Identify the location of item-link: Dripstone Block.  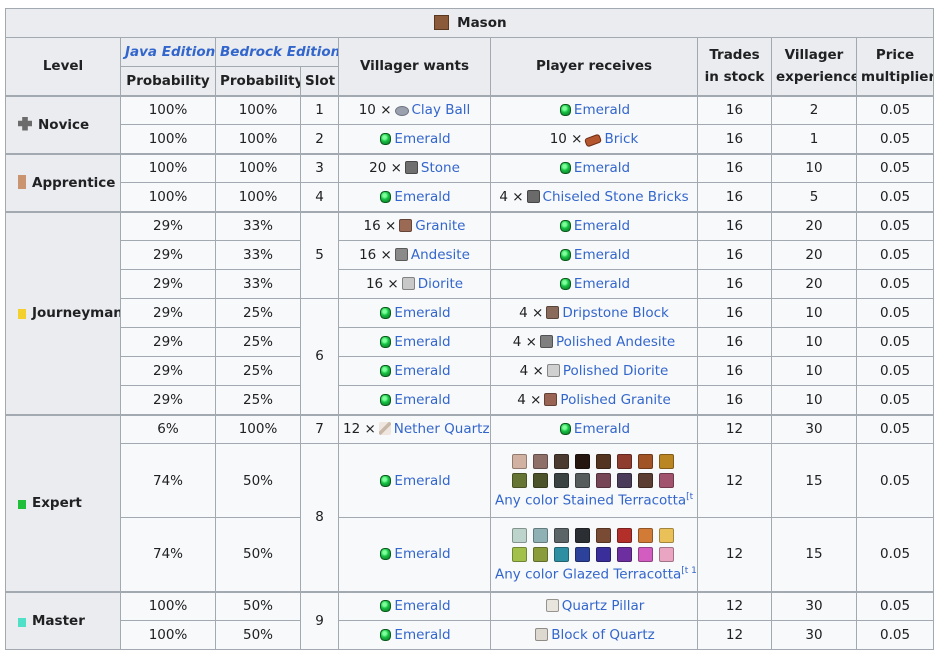
(615, 313).